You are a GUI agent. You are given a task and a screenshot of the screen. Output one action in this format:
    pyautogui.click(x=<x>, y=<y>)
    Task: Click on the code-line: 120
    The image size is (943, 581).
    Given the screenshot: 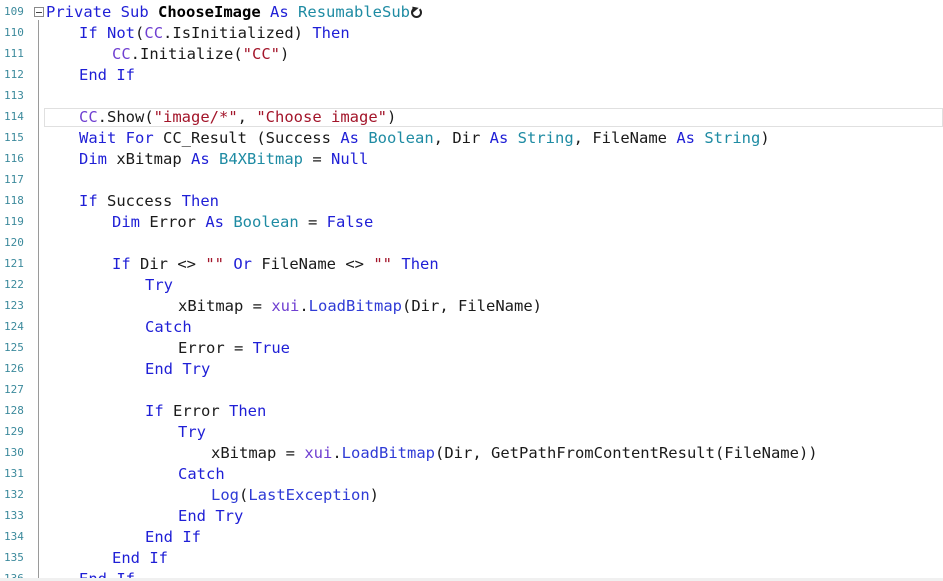 What is the action you would take?
    pyautogui.click(x=471, y=243)
    